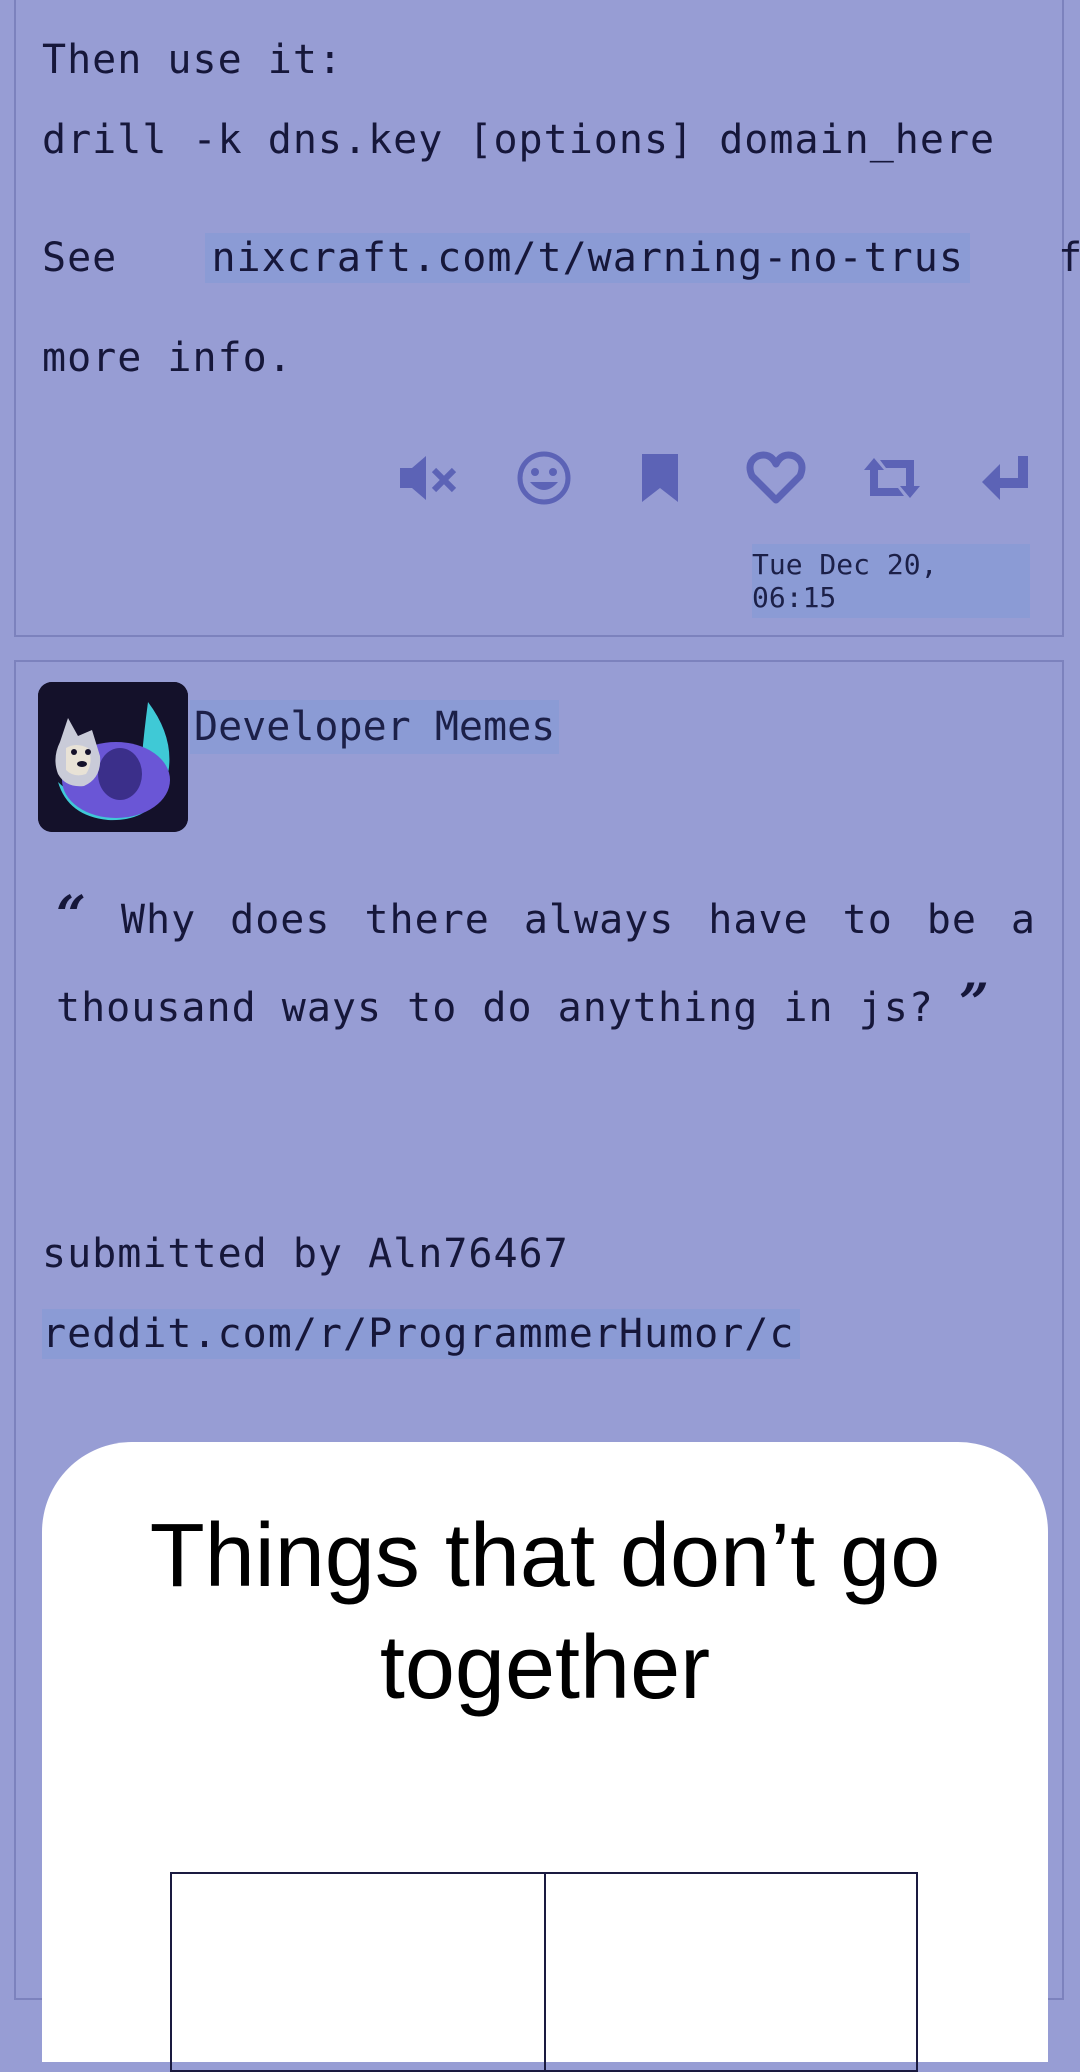 This screenshot has width=1080, height=2072. Describe the element at coordinates (1008, 478) in the screenshot. I see `reply-icon` at that location.